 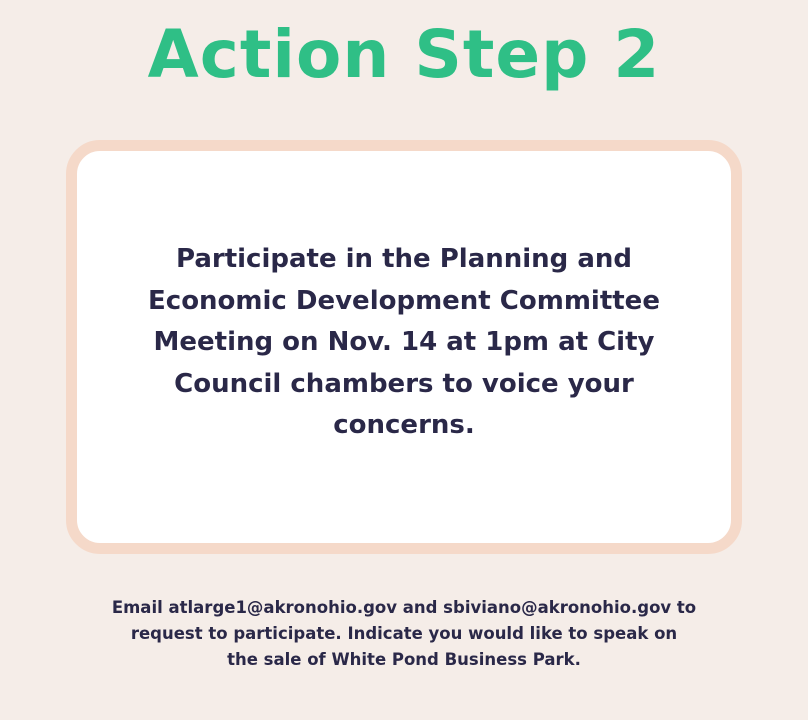 I want to click on card-line: Council chambers to voice your, so click(x=404, y=383).